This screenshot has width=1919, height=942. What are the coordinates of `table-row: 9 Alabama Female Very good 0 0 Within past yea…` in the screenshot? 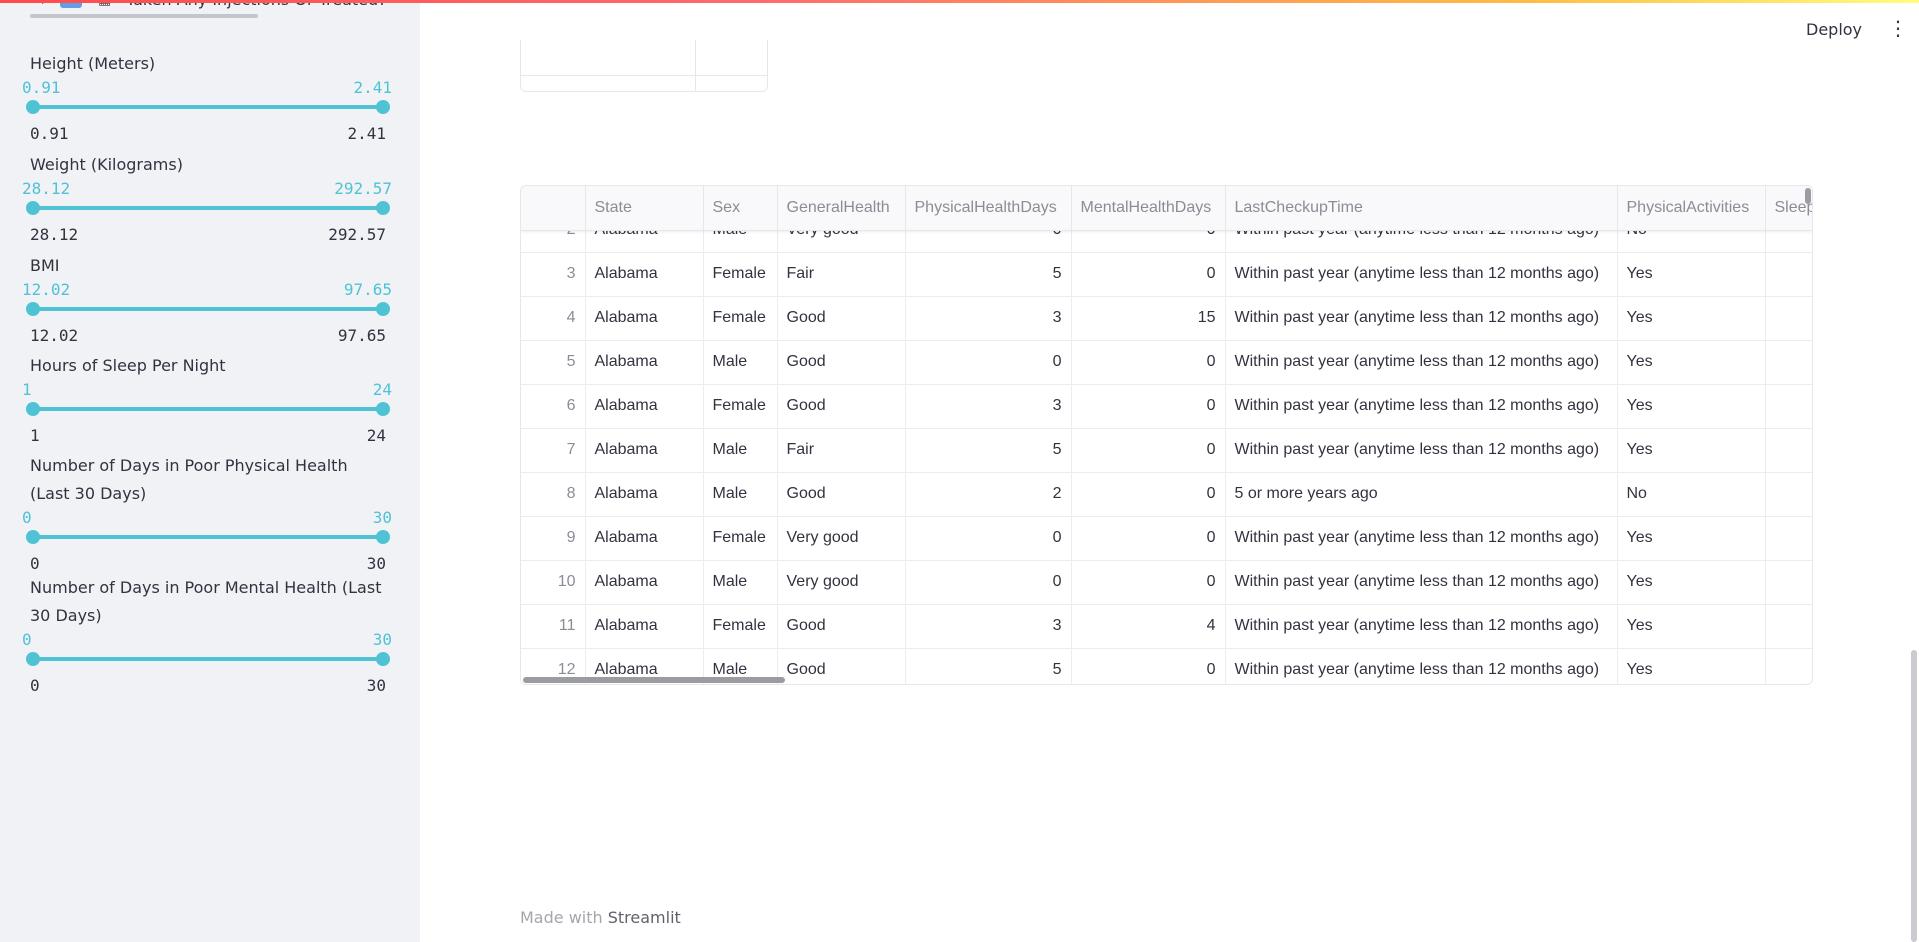 It's located at (1166, 538).